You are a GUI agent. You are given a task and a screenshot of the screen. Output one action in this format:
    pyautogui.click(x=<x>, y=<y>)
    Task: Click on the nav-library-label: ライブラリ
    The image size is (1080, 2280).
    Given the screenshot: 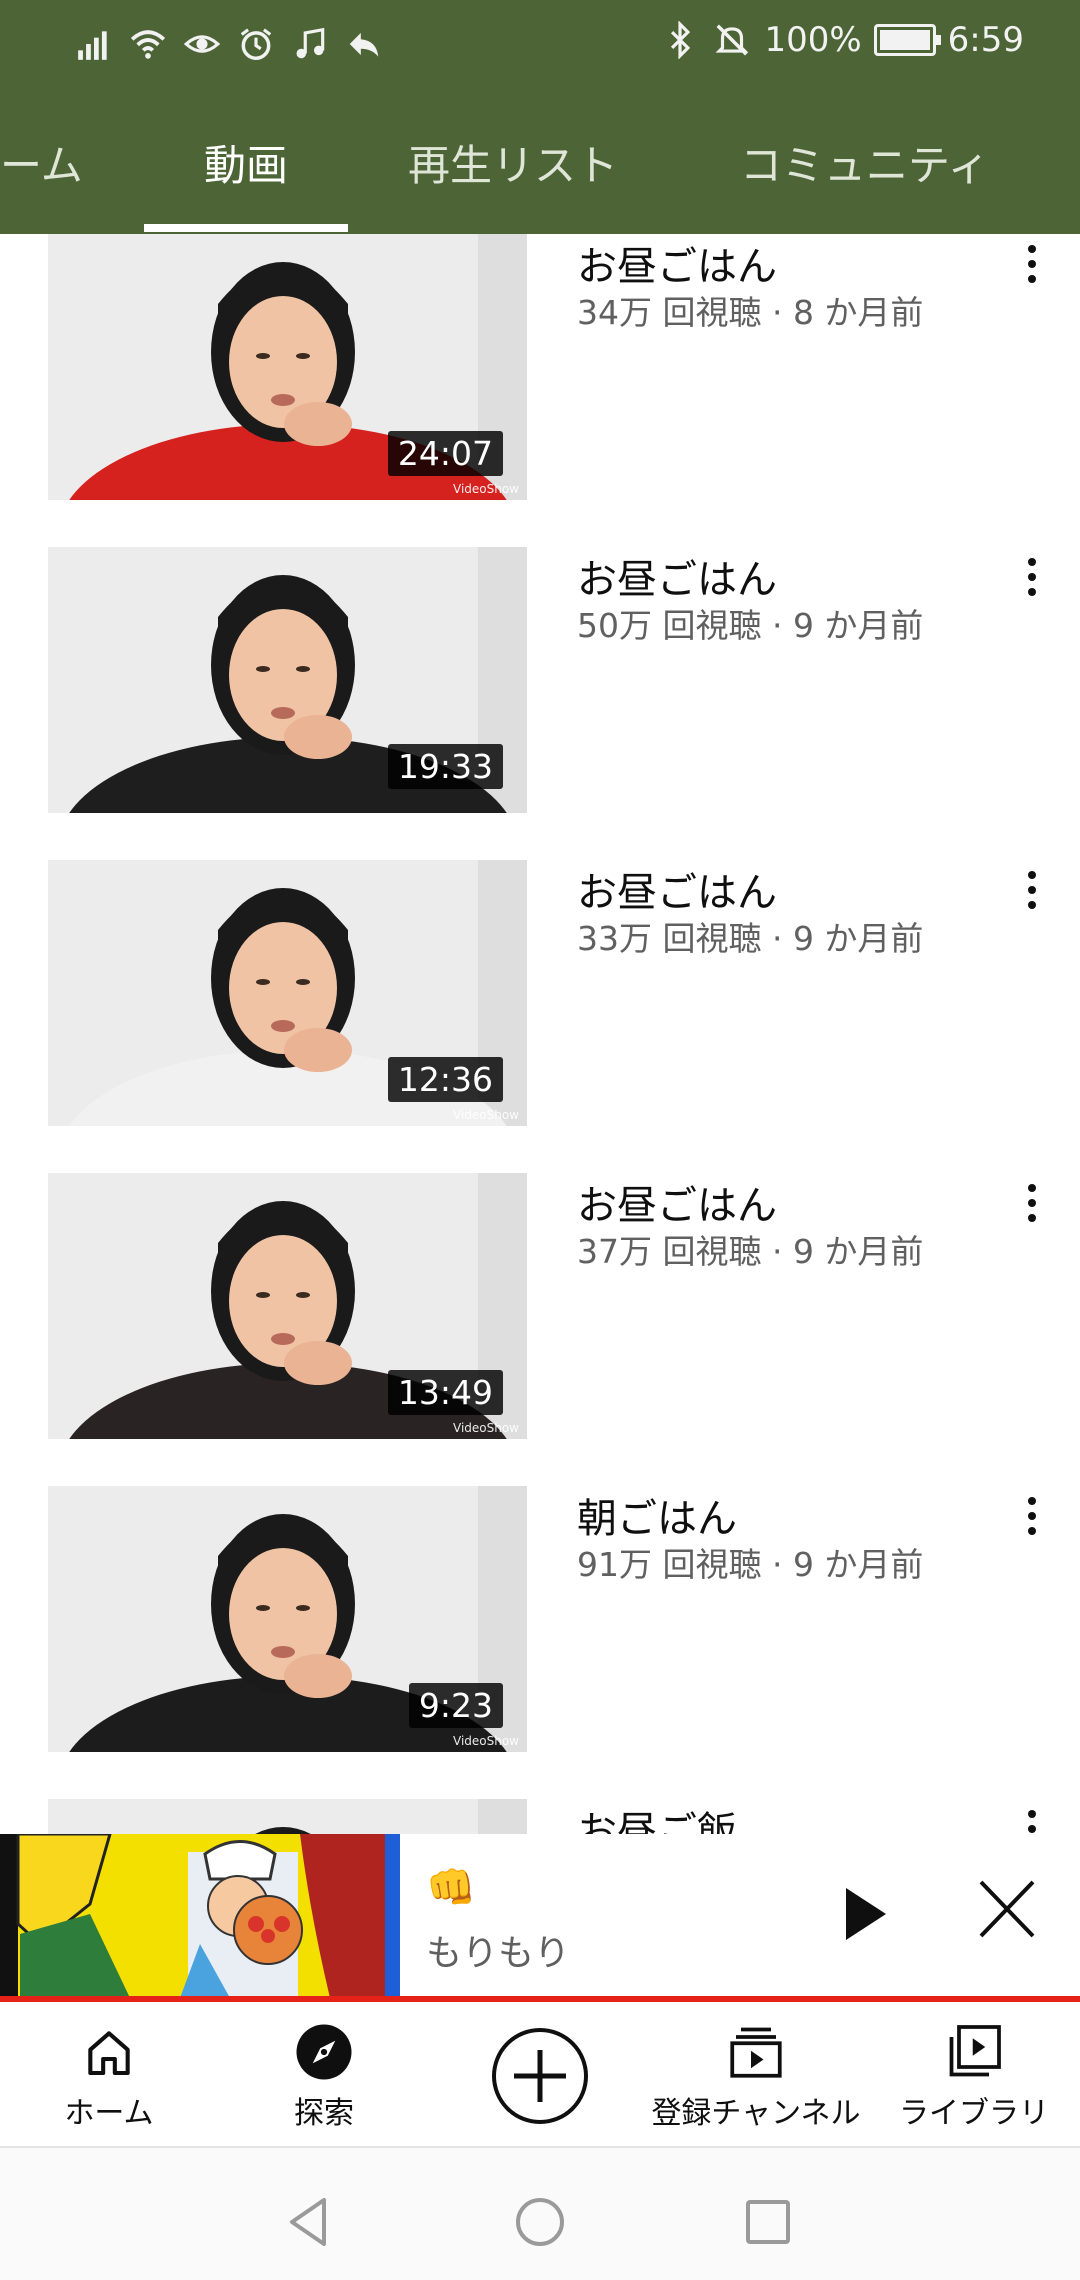 What is the action you would take?
    pyautogui.click(x=974, y=2113)
    